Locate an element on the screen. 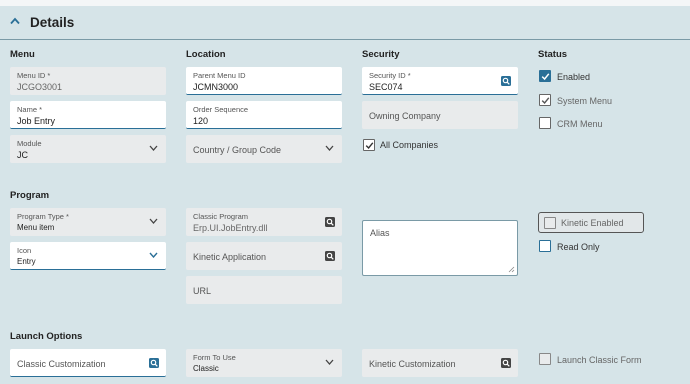  form-to-use-value: Classic is located at coordinates (206, 368).